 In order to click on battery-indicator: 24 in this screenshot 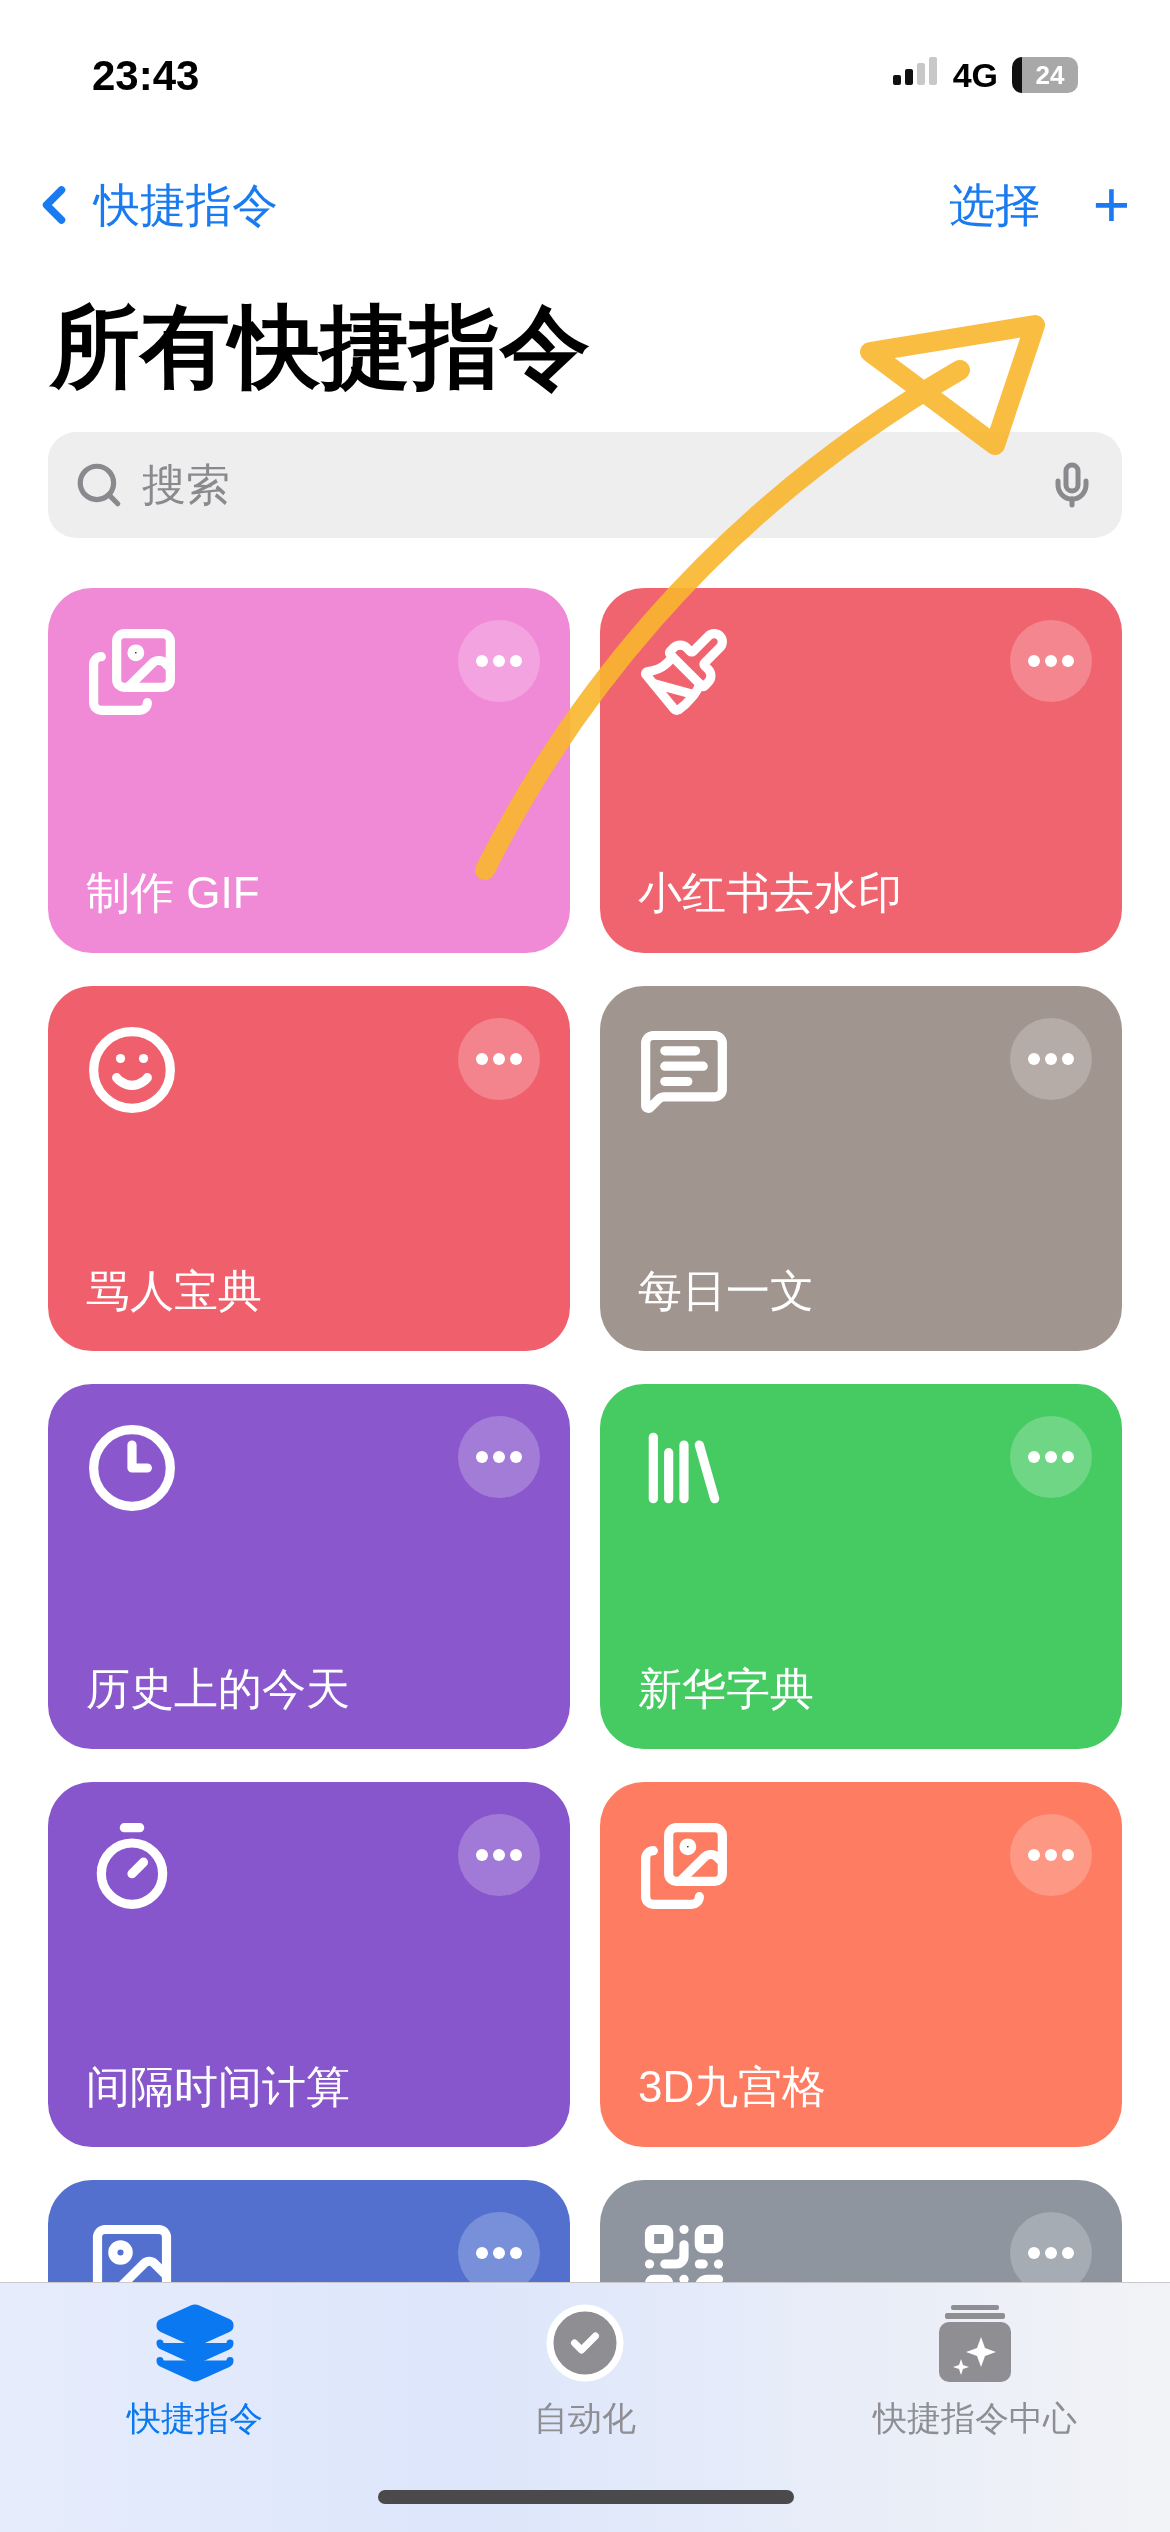, I will do `click(1045, 75)`.